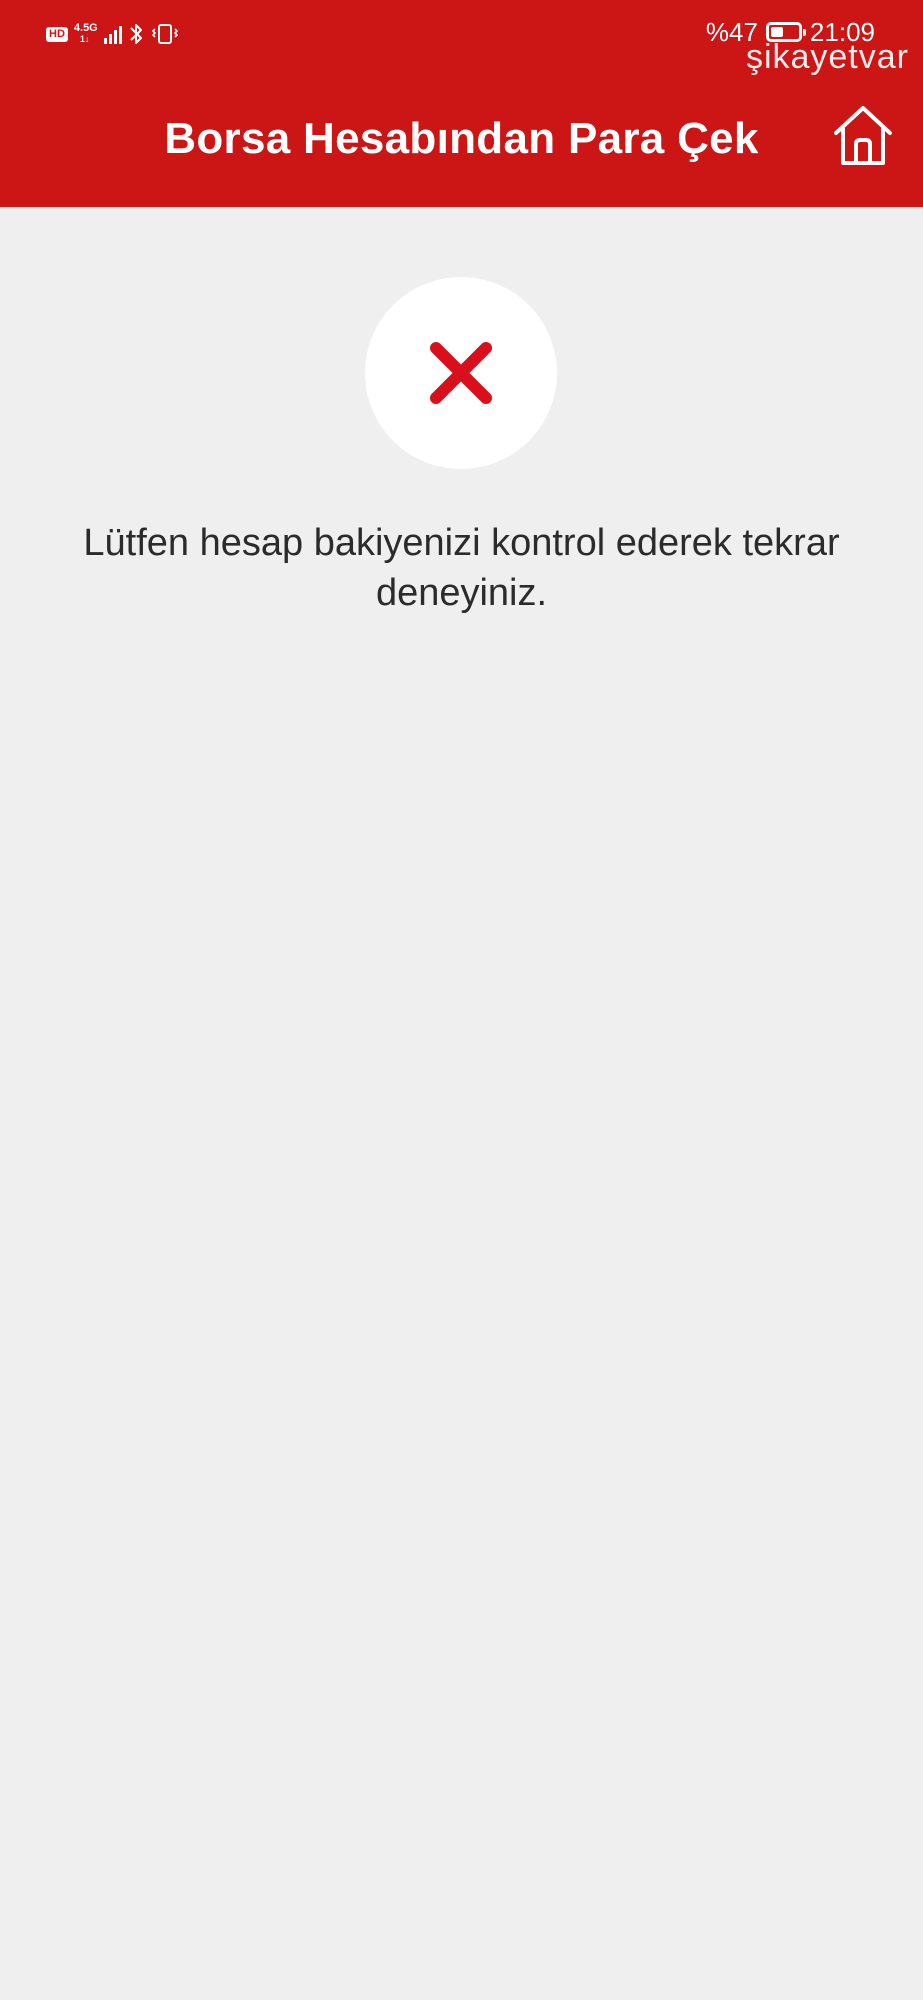  I want to click on hd-voice-icon: HD, so click(57, 34).